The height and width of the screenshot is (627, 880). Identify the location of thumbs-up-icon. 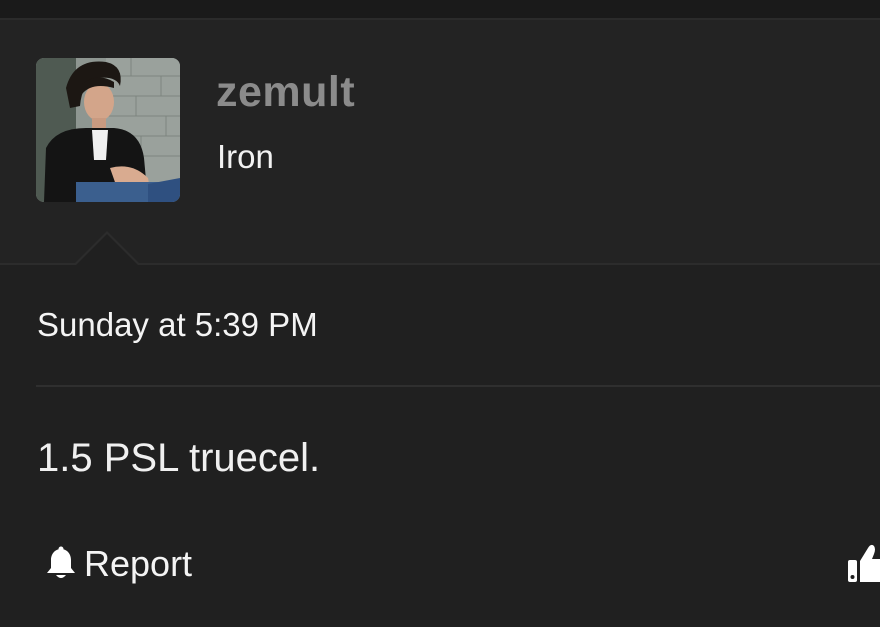
(864, 563).